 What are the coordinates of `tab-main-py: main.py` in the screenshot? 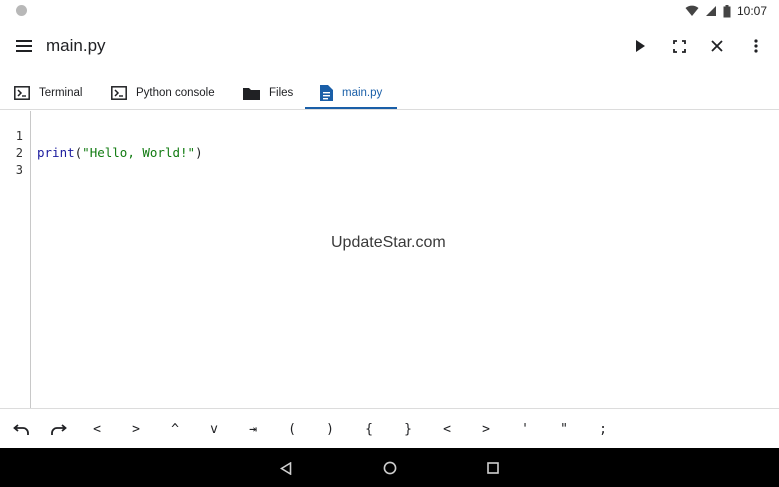 It's located at (351, 93).